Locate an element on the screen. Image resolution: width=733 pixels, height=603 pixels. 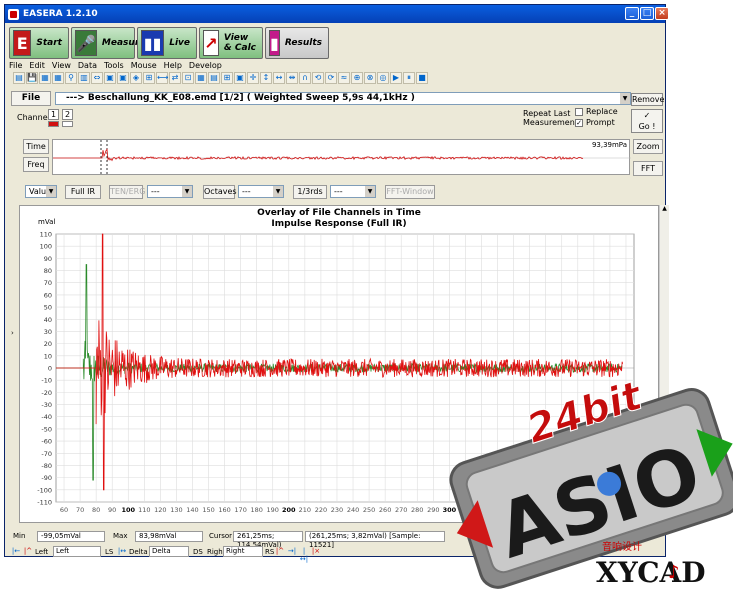
close-button: × is located at coordinates (662, 13).